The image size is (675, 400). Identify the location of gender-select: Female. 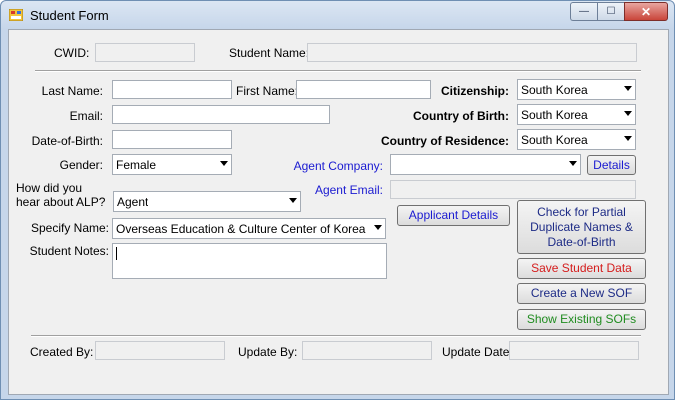
(172, 164).